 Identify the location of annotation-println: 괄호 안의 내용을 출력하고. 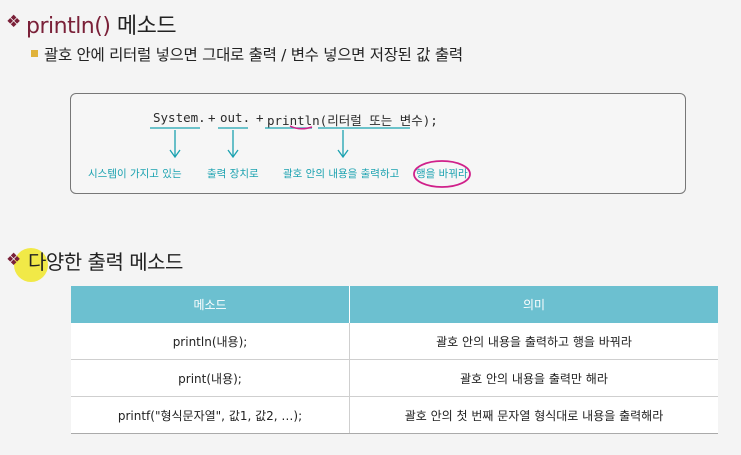
(341, 174).